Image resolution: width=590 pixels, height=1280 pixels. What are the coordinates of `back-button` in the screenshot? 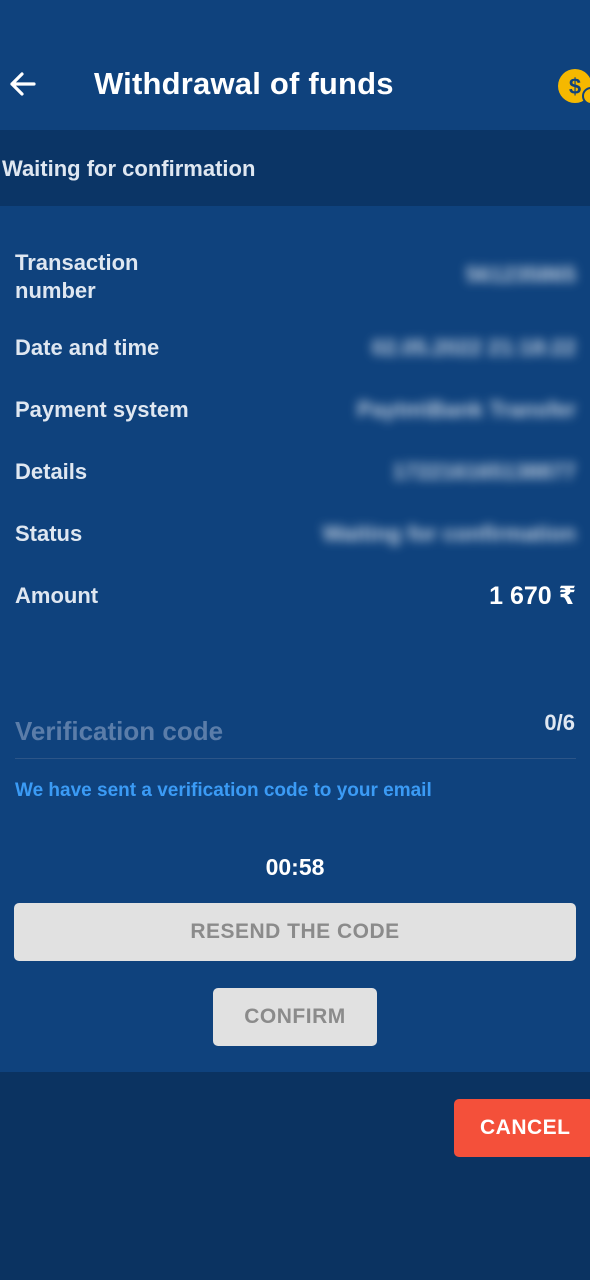 It's located at (24, 84).